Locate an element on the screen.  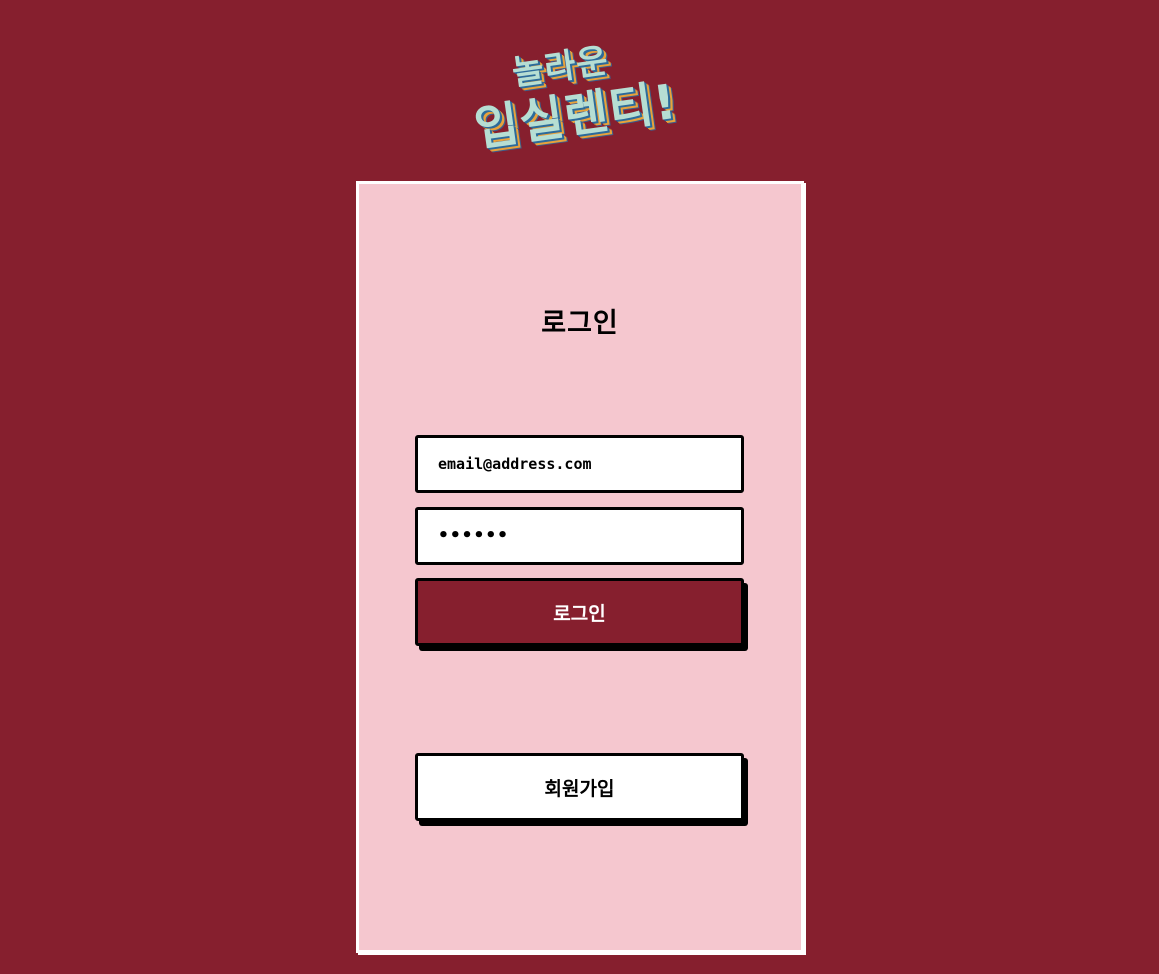
password-field: •••••• is located at coordinates (579, 536).